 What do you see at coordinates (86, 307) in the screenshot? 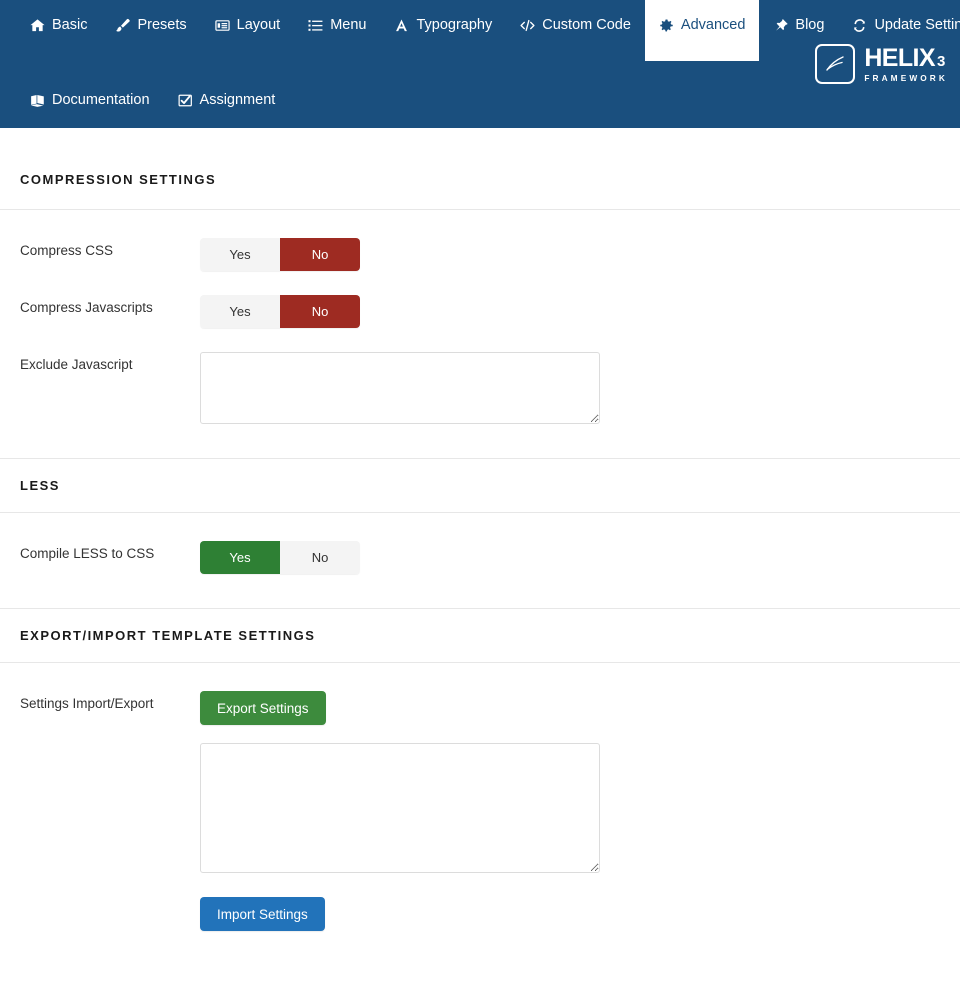
I see `field-label: Compress Javascripts` at bounding box center [86, 307].